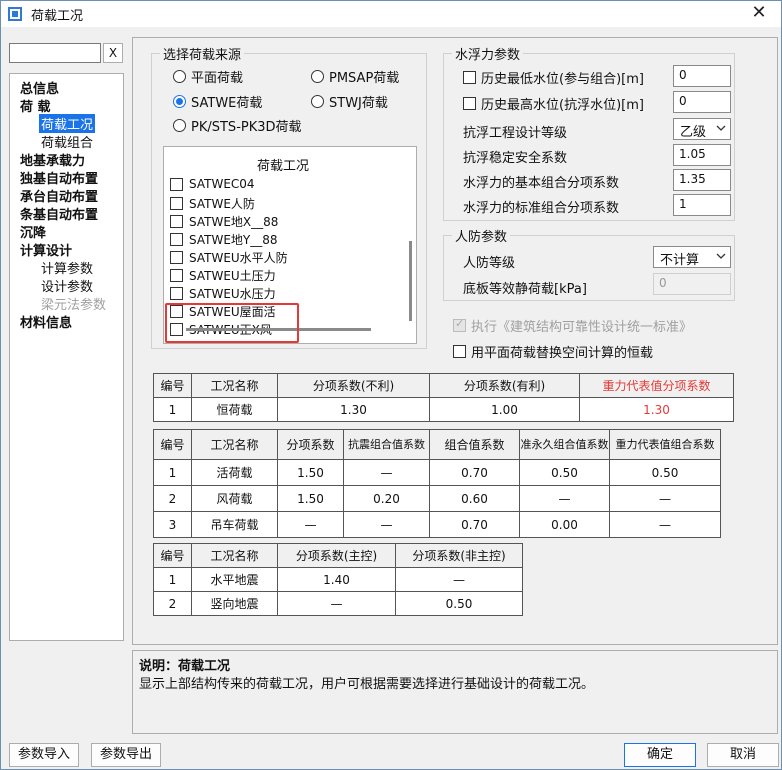 The width and height of the screenshot is (782, 770). I want to click on list-item: SATWE人防, so click(212, 203).